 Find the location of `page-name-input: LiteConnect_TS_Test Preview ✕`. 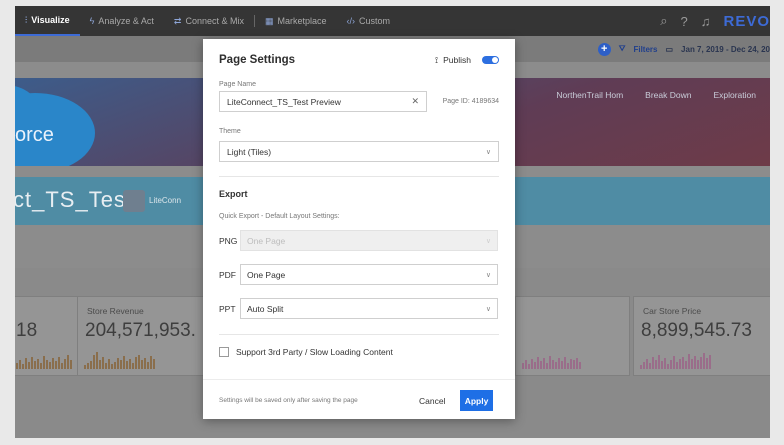

page-name-input: LiteConnect_TS_Test Preview ✕ is located at coordinates (323, 101).